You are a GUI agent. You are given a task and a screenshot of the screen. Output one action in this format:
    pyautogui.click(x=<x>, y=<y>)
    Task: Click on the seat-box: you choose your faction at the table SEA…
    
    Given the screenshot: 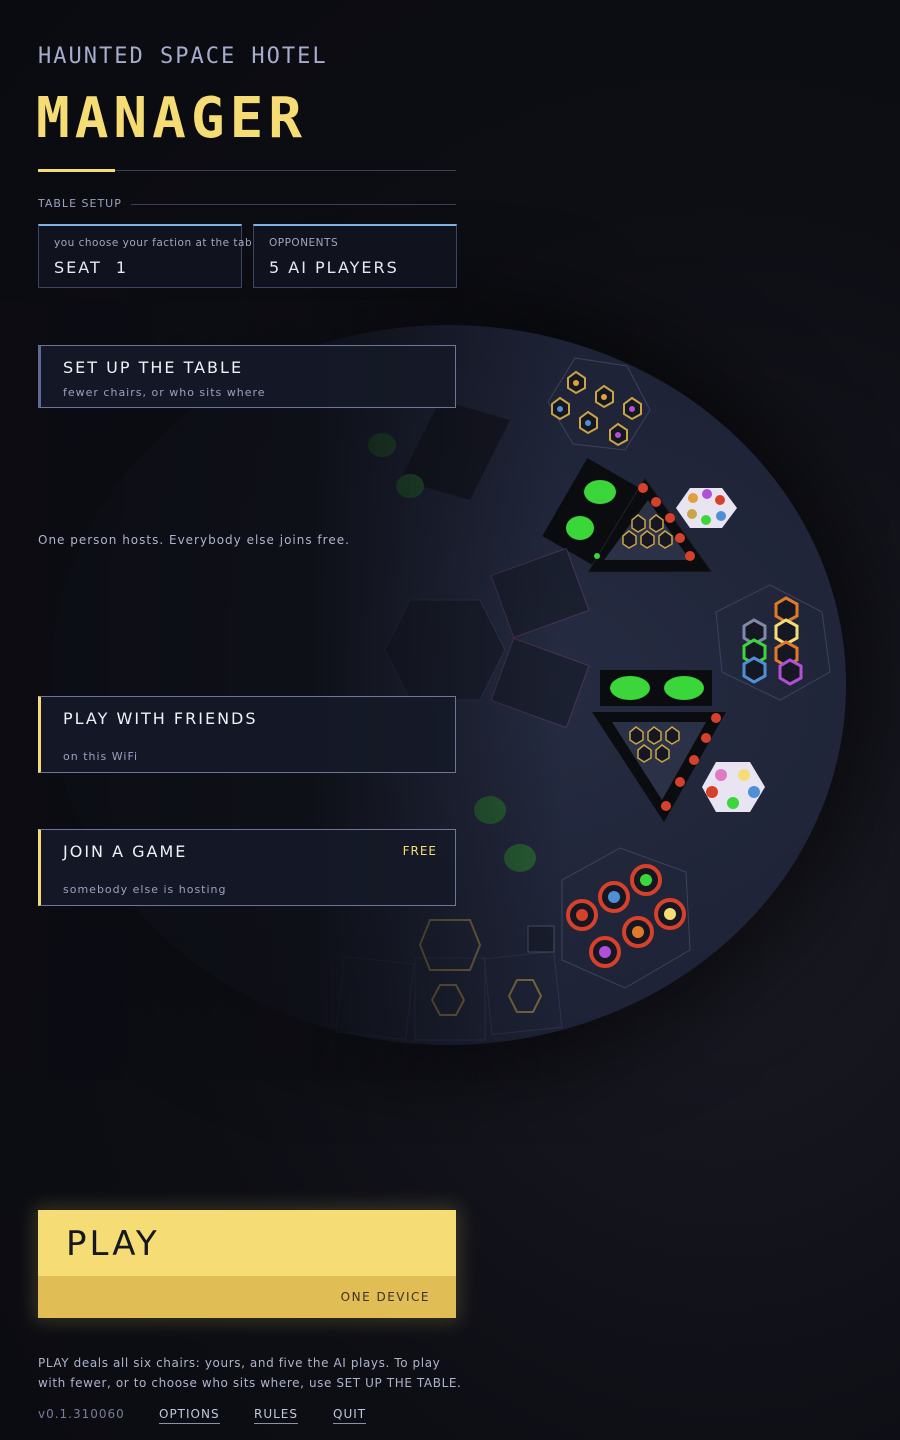 What is the action you would take?
    pyautogui.click(x=150, y=256)
    